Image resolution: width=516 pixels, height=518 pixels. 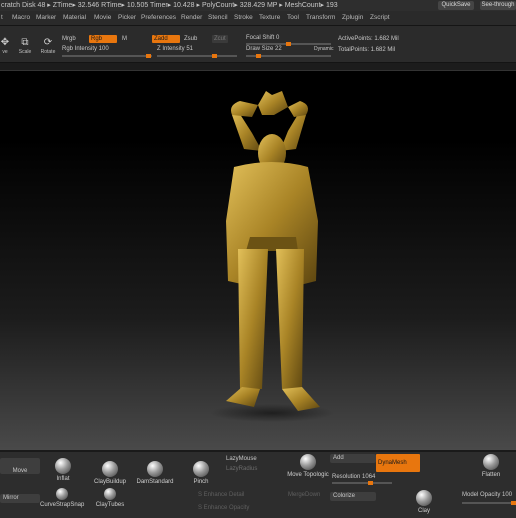 I want to click on claytubes-label: ClayTubes, so click(x=110, y=505).